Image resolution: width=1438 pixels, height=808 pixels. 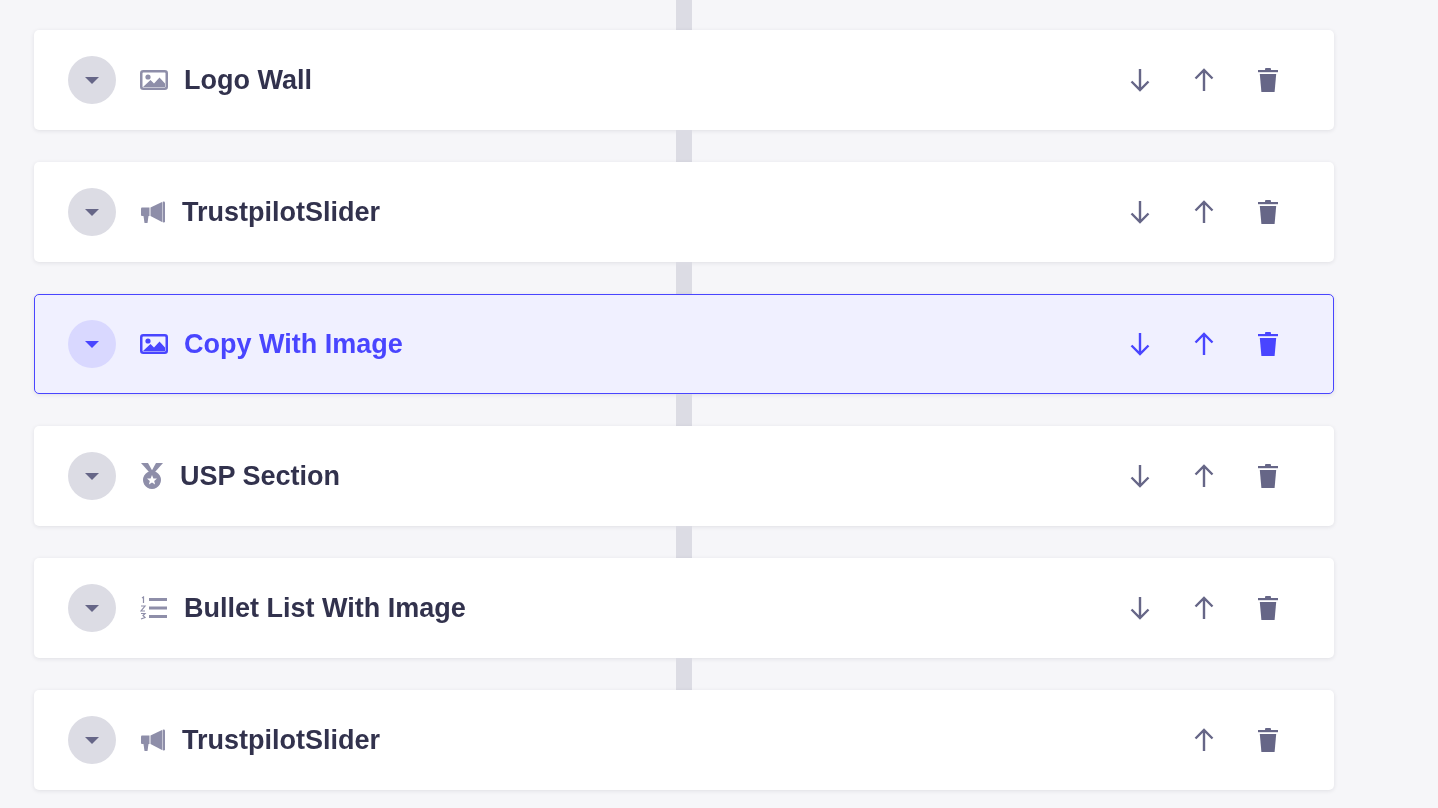 What do you see at coordinates (248, 80) in the screenshot?
I see `section-title: Logo Wall` at bounding box center [248, 80].